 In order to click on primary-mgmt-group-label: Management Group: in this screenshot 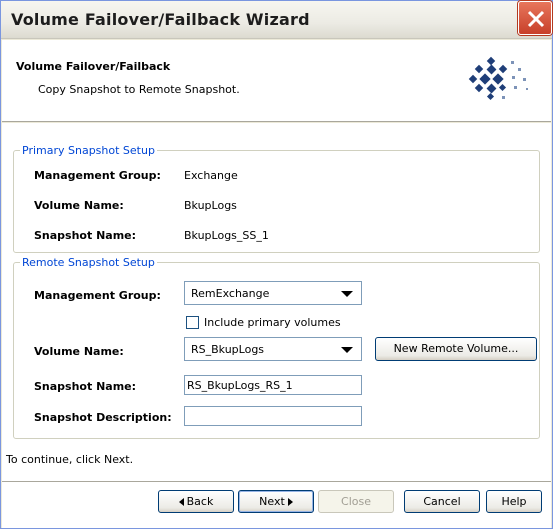, I will do `click(97, 175)`.